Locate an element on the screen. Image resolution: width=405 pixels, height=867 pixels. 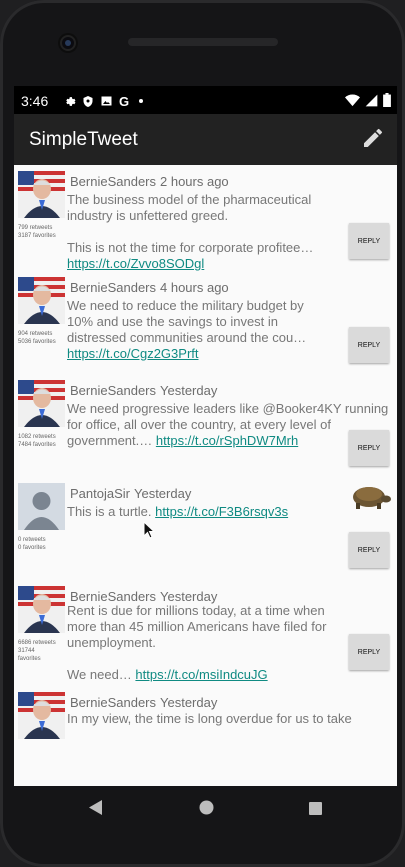
tweet-header: PantojaSir Yesterday is located at coordinates (130, 493).